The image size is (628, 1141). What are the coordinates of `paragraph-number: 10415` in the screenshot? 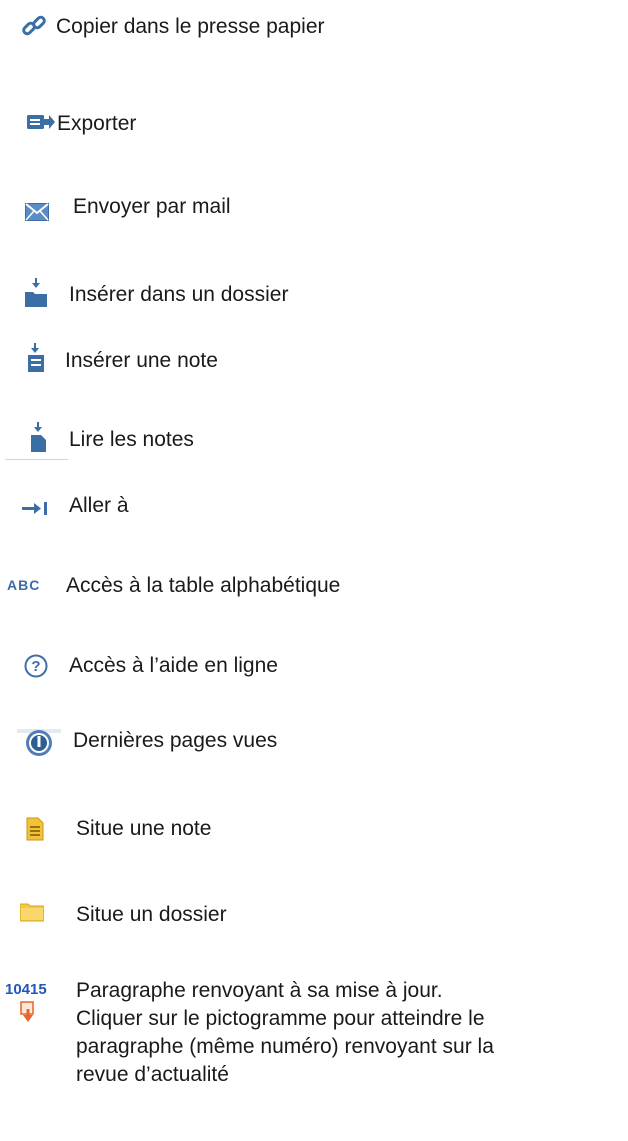 It's located at (26, 989).